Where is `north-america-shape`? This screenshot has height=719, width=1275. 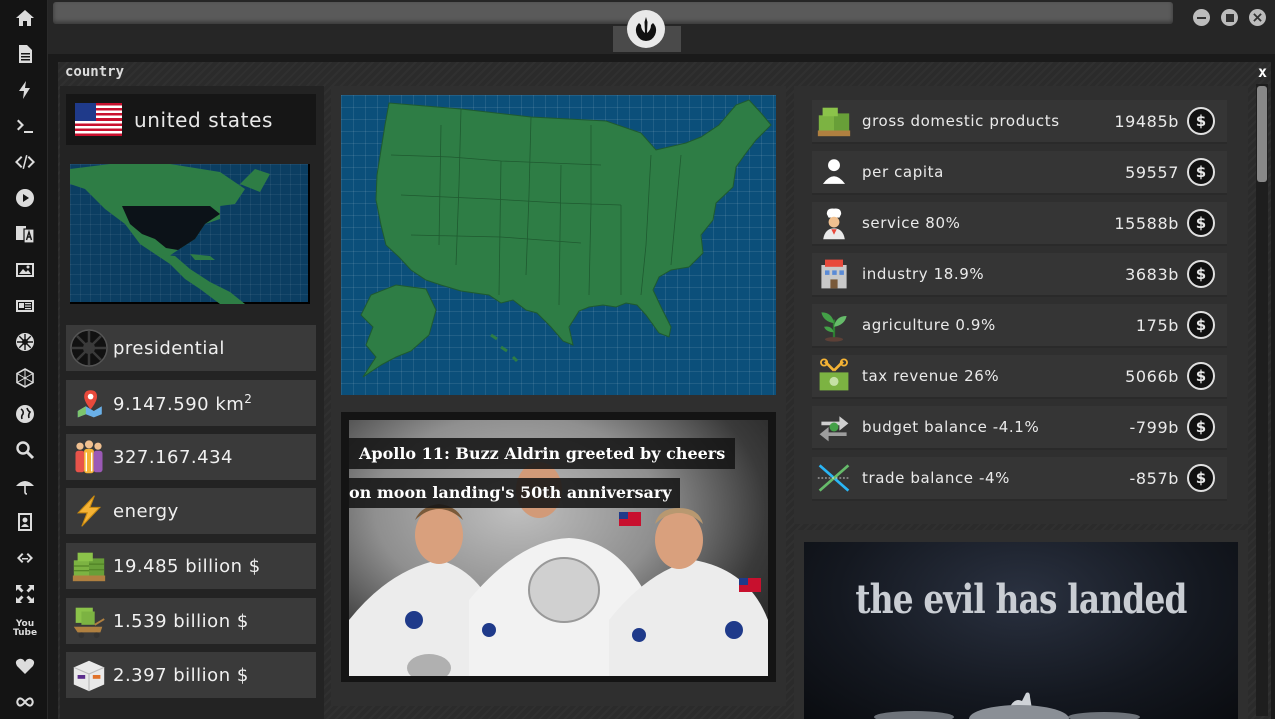 north-america-shape is located at coordinates (170, 234).